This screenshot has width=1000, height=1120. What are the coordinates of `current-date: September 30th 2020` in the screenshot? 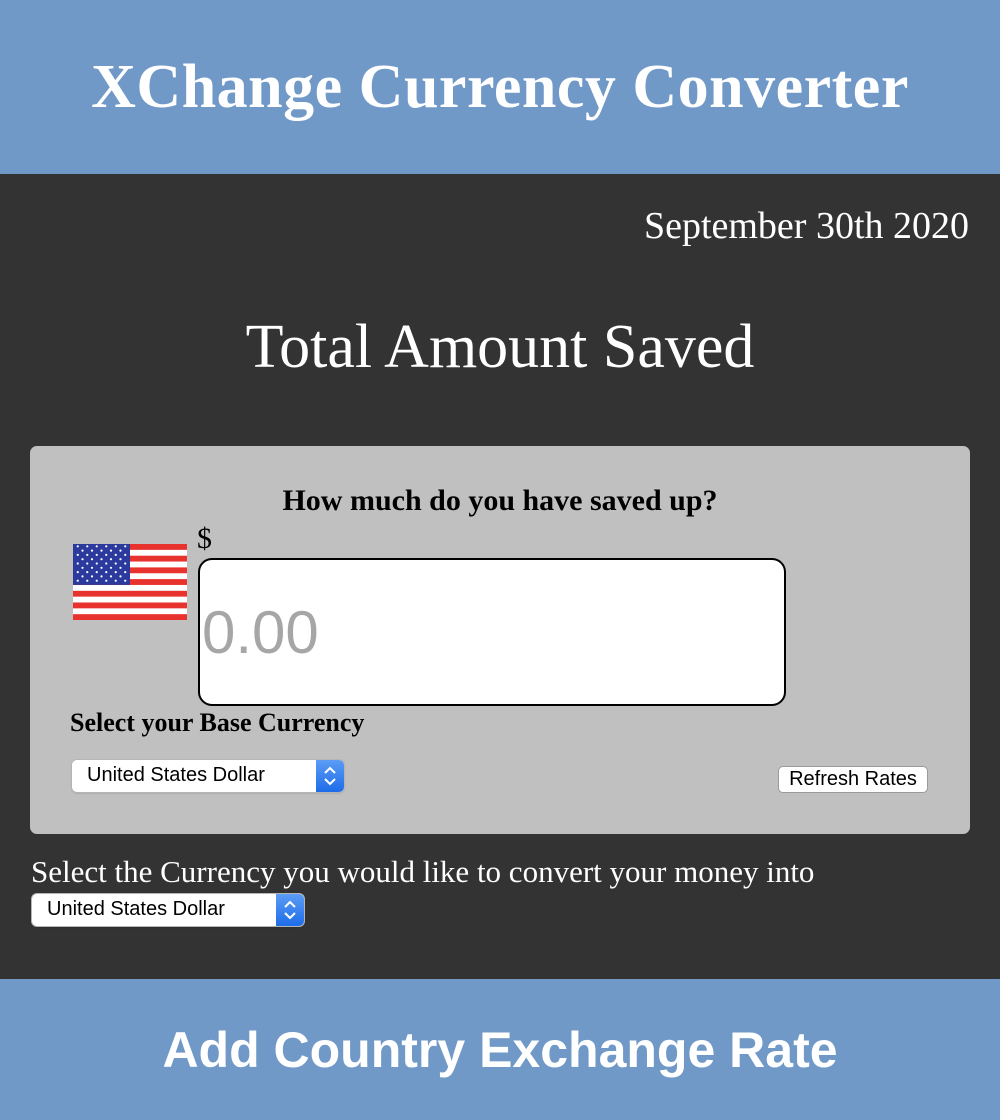 It's located at (806, 226).